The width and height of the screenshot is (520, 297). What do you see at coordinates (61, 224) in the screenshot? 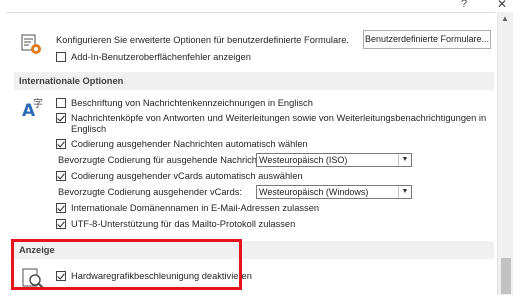
I see `utf8-checkbox` at bounding box center [61, 224].